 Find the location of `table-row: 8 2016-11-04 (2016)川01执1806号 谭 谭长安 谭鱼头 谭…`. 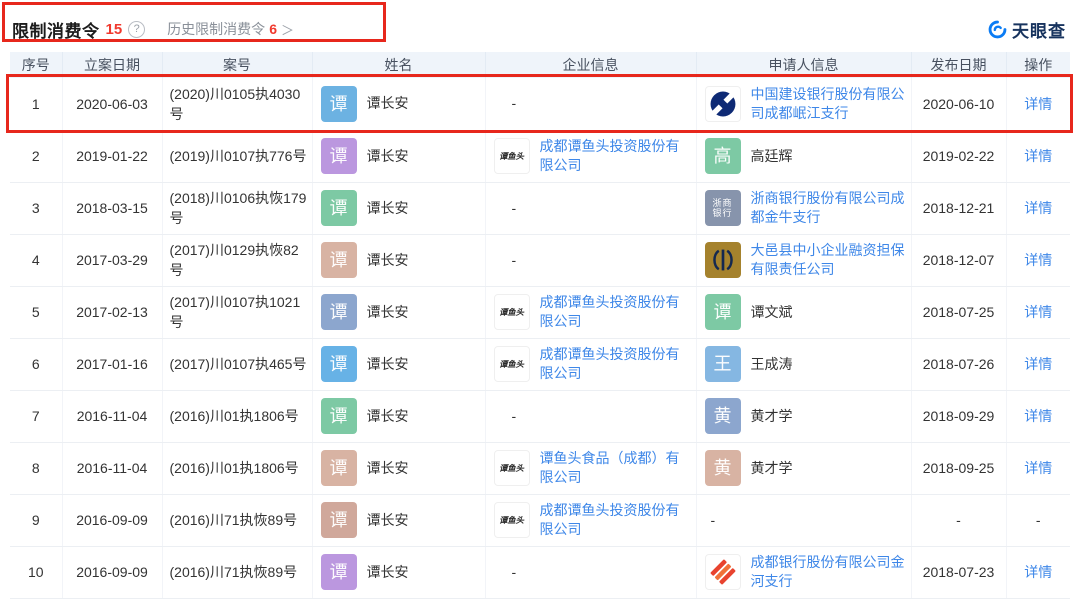

table-row: 8 2016-11-04 (2016)川01执1806号 谭 谭长安 谭鱼头 谭… is located at coordinates (540, 468).